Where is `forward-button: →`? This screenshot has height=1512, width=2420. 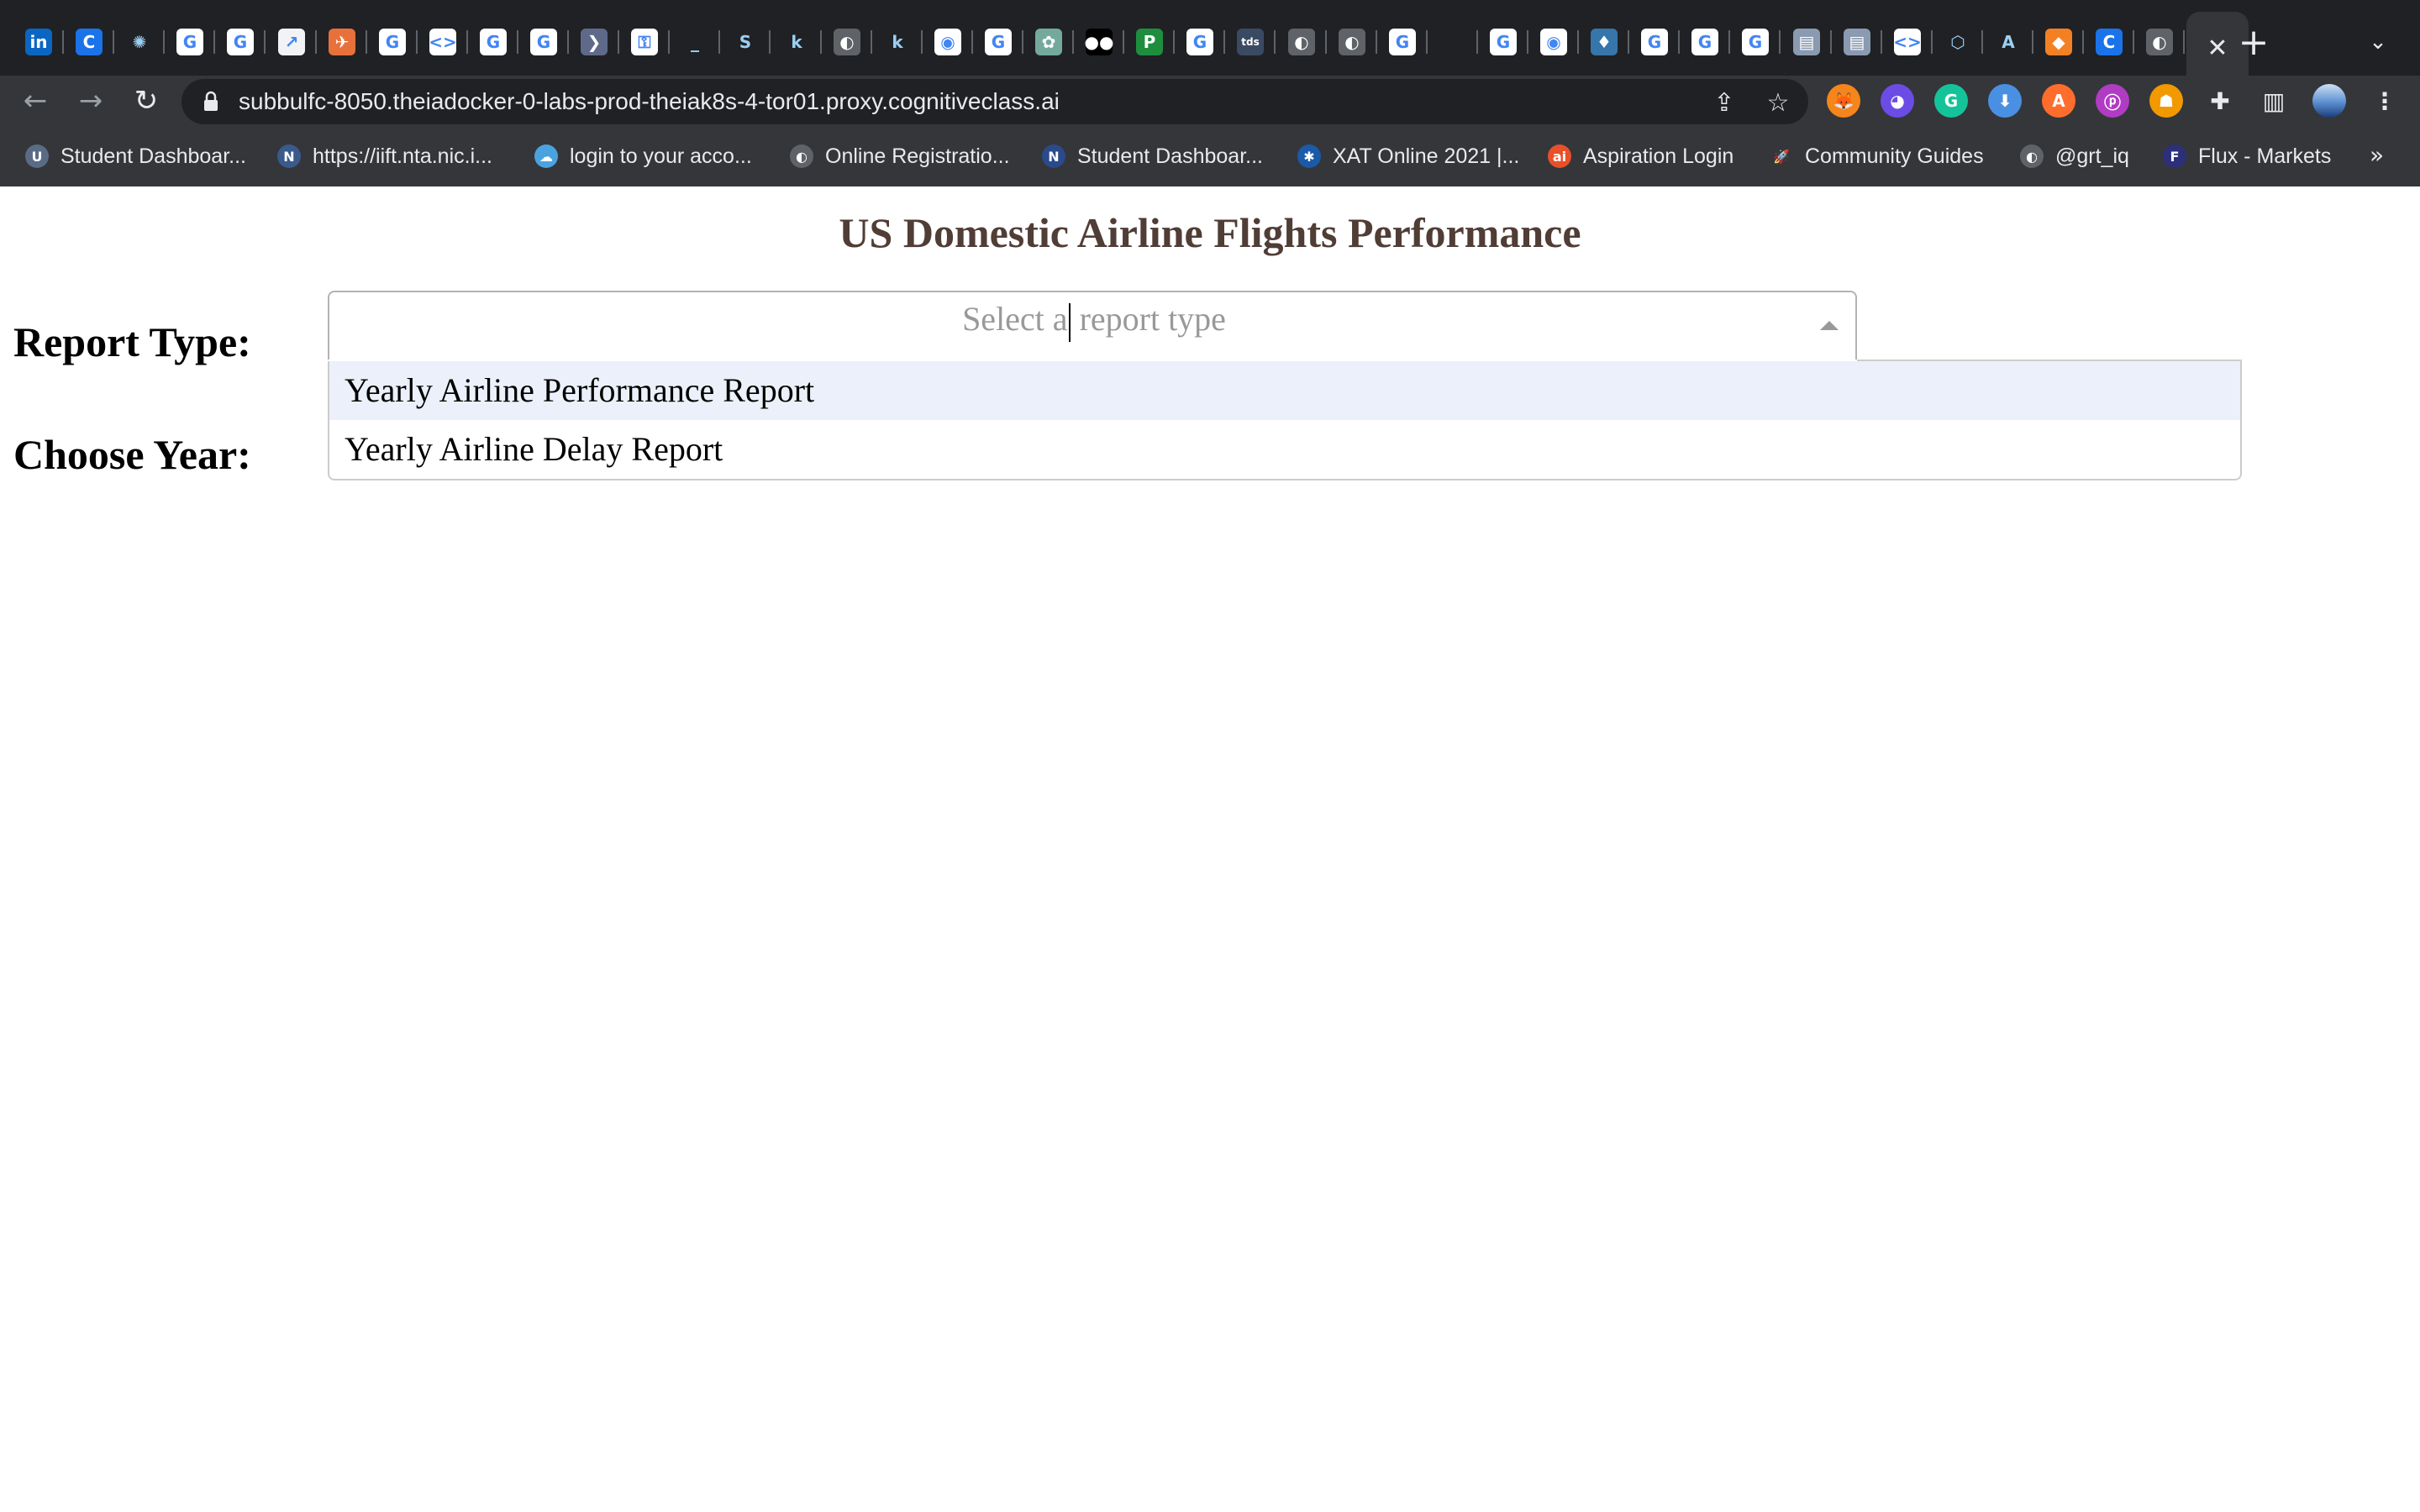
forward-button: → is located at coordinates (90, 101).